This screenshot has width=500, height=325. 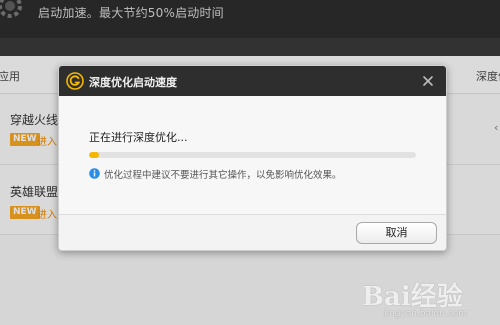 What do you see at coordinates (428, 81) in the screenshot?
I see `close-icon` at bounding box center [428, 81].